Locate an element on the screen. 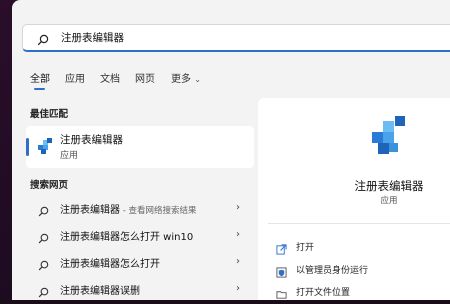 Image resolution: width=450 pixels, height=304 pixels. web-result-row: 注册表编辑器 - 查看网络搜索结果 › is located at coordinates (140, 208).